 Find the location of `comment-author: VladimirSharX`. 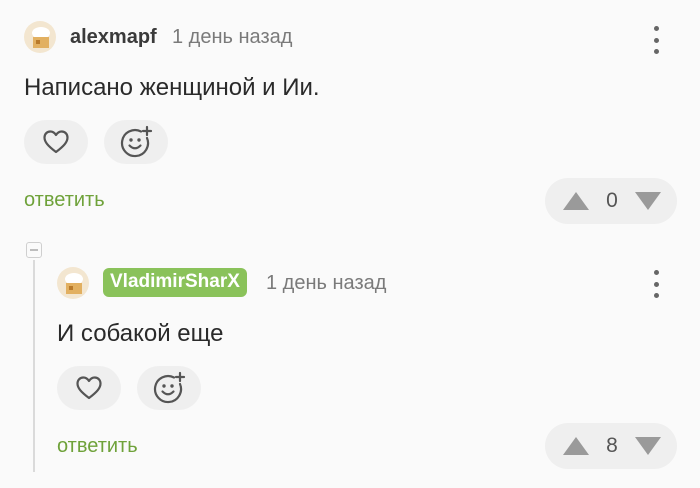

comment-author: VladimirSharX is located at coordinates (175, 282).